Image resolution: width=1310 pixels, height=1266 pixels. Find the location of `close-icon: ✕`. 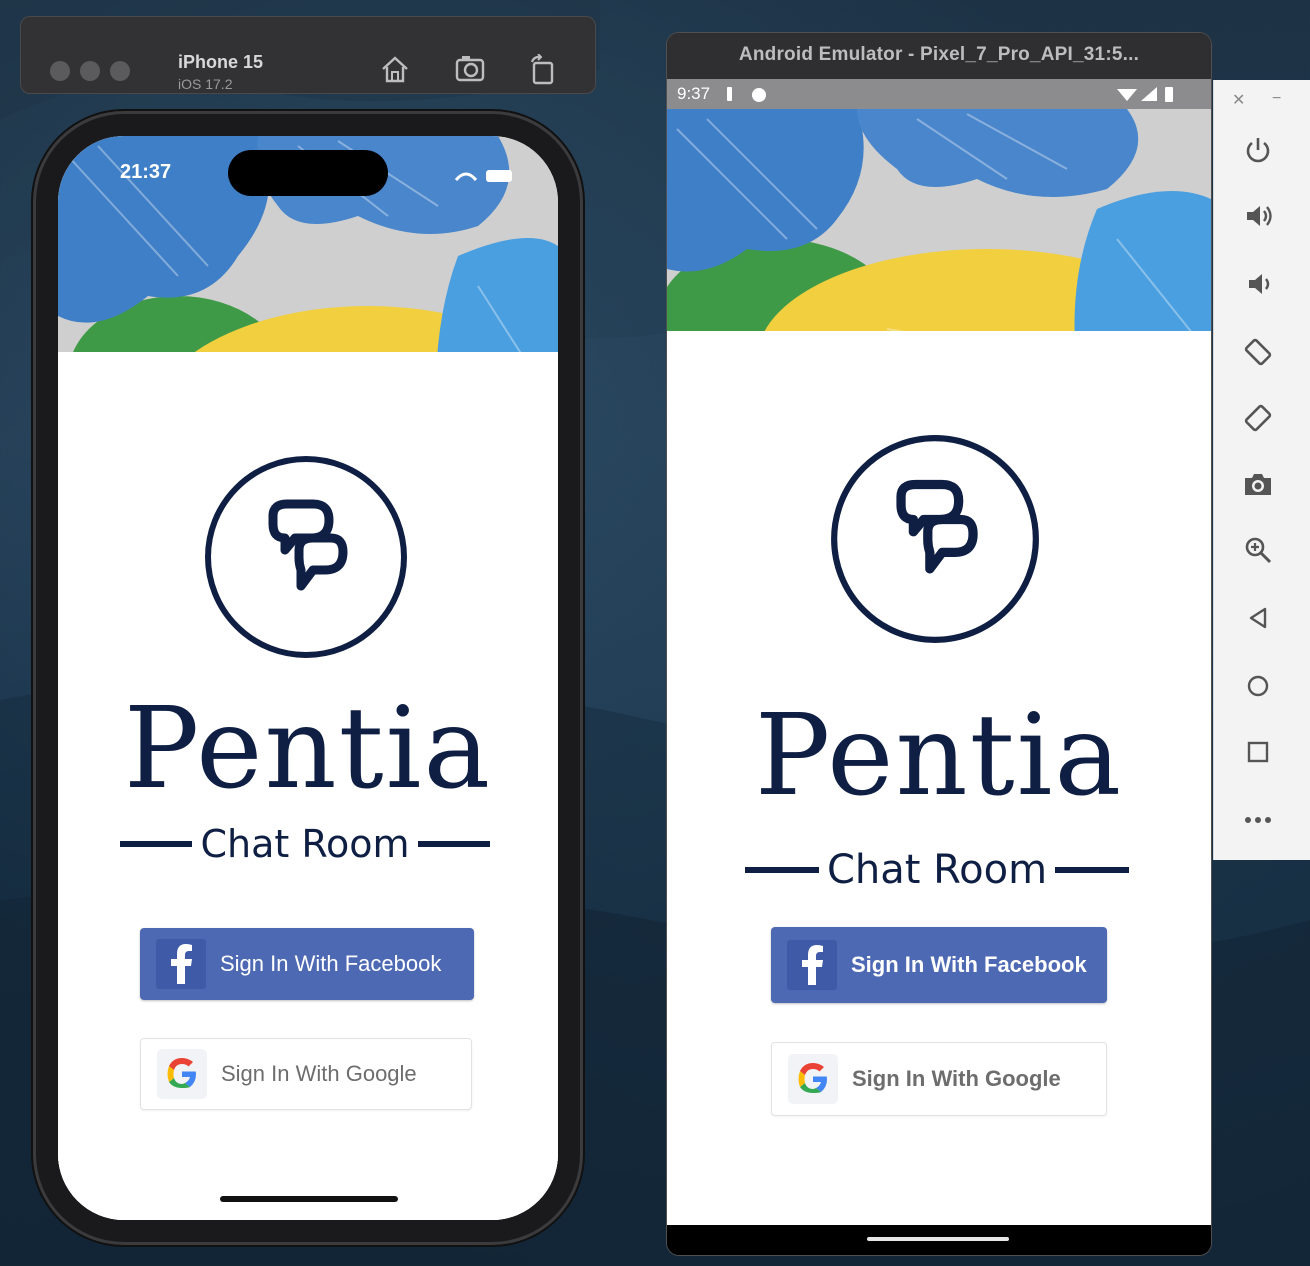

close-icon: ✕ is located at coordinates (1238, 100).